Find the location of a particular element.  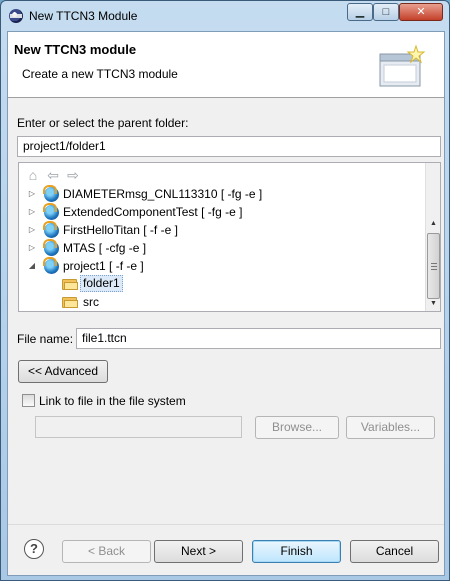

help-icon: ? is located at coordinates (34, 549).